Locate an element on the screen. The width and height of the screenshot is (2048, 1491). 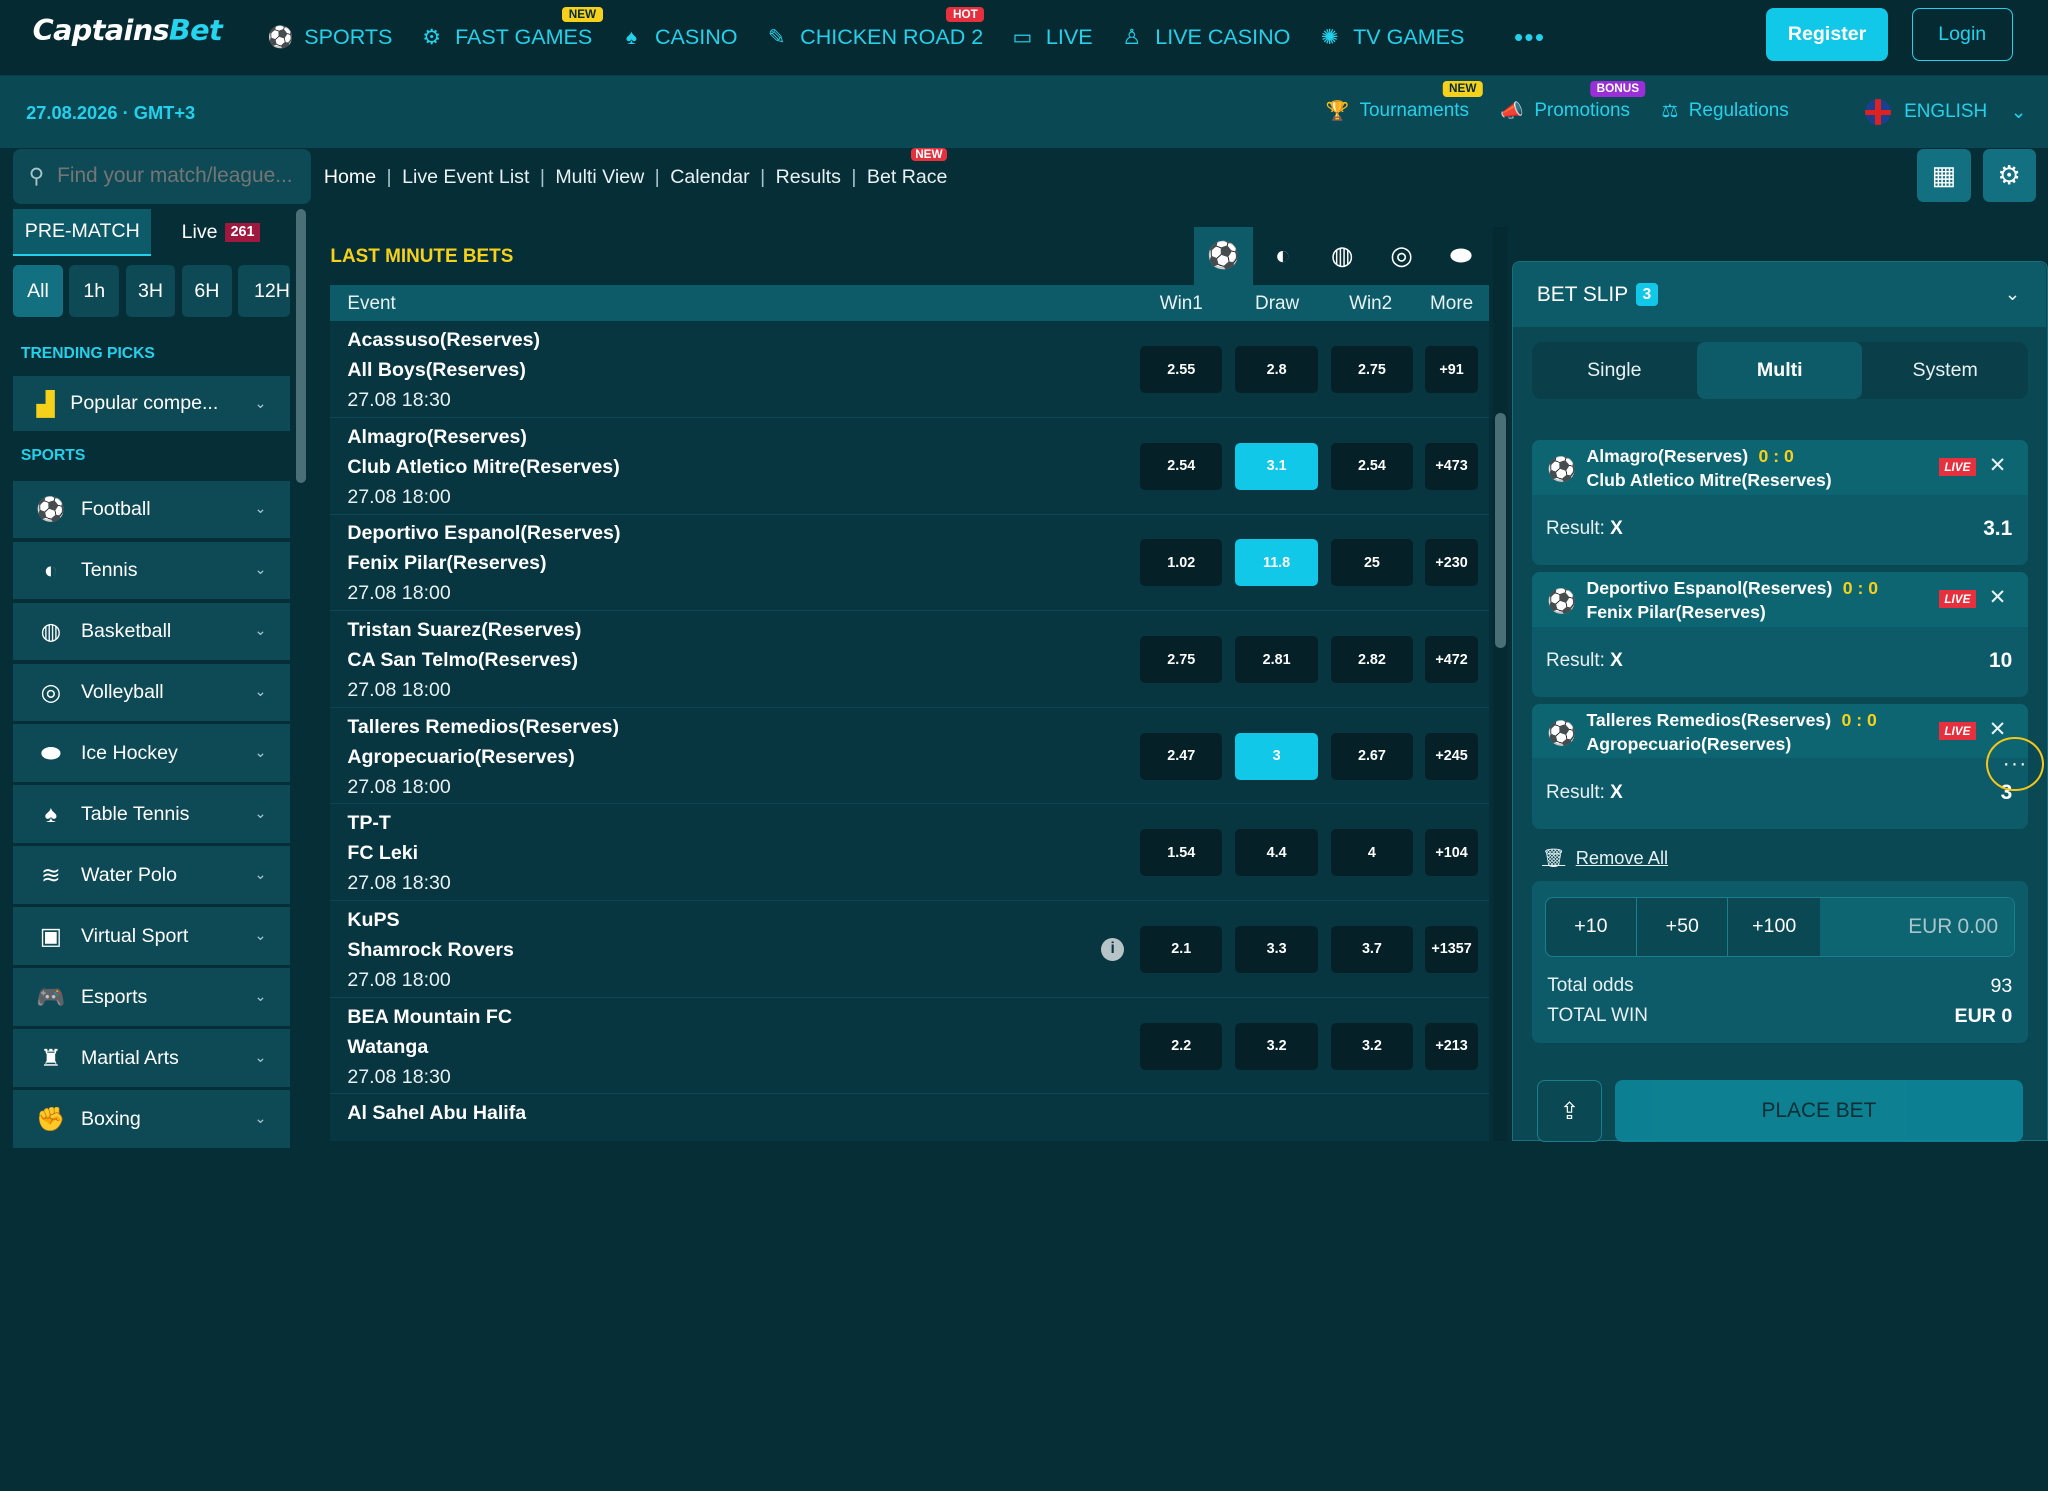
crumb-calendar: Calendar is located at coordinates (709, 177).